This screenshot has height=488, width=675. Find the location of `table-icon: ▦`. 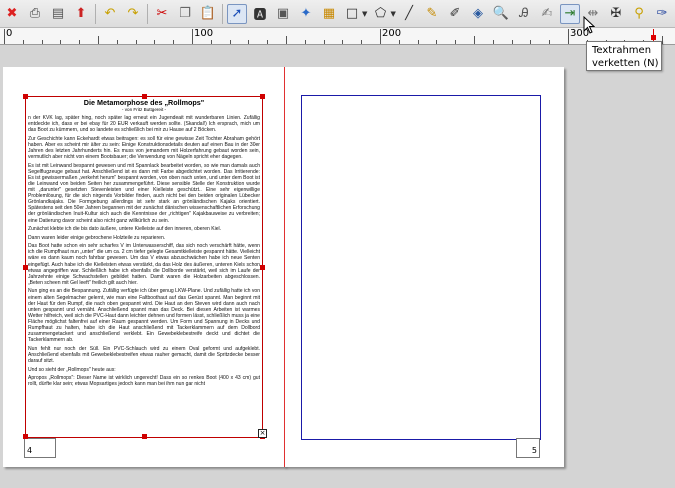

table-icon: ▦ is located at coordinates (329, 14).